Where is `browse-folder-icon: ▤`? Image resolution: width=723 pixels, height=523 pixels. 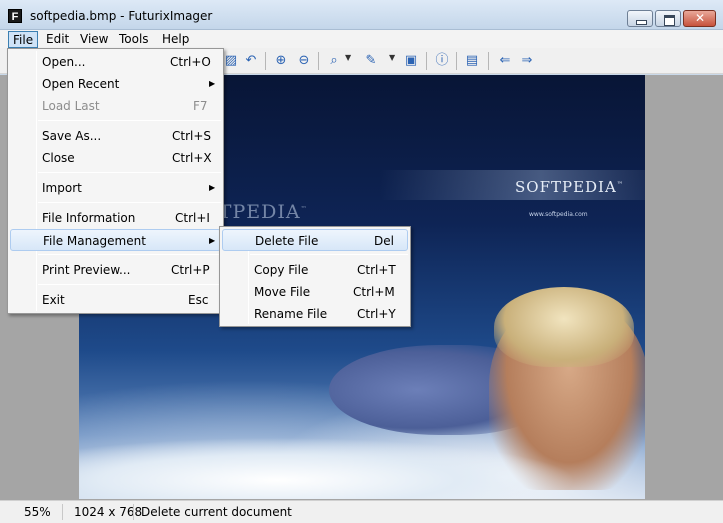 browse-folder-icon: ▤ is located at coordinates (472, 61).